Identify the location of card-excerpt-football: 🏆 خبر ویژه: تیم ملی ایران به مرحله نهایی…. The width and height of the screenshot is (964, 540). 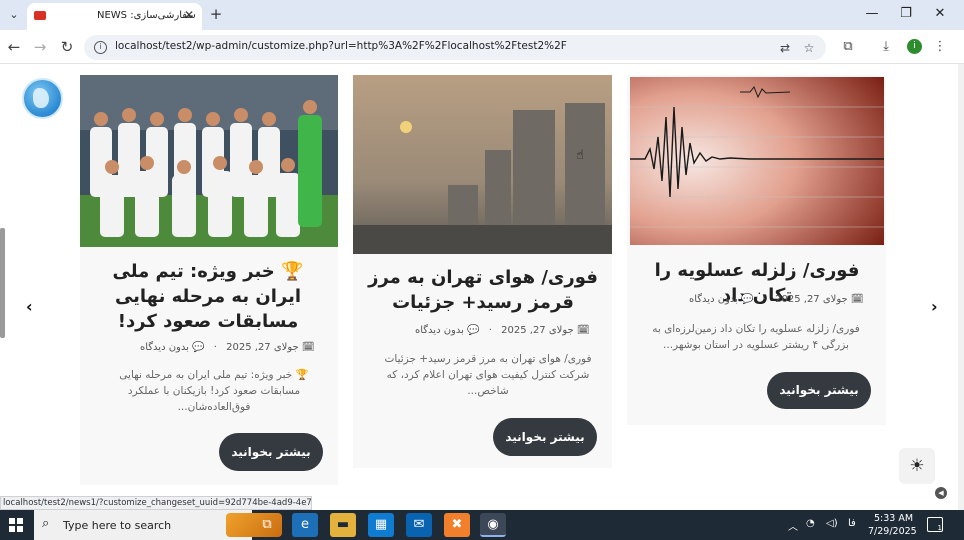
(214, 391).